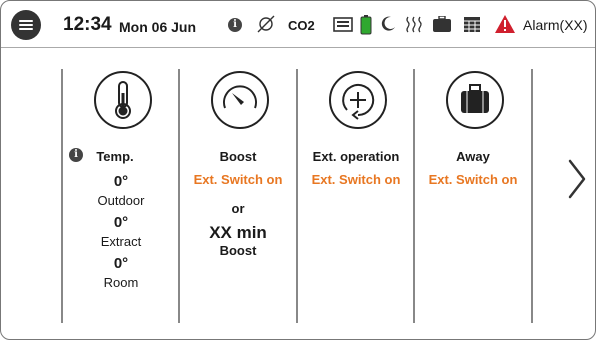 This screenshot has width=596, height=340. I want to click on gauge-icon, so click(240, 97).